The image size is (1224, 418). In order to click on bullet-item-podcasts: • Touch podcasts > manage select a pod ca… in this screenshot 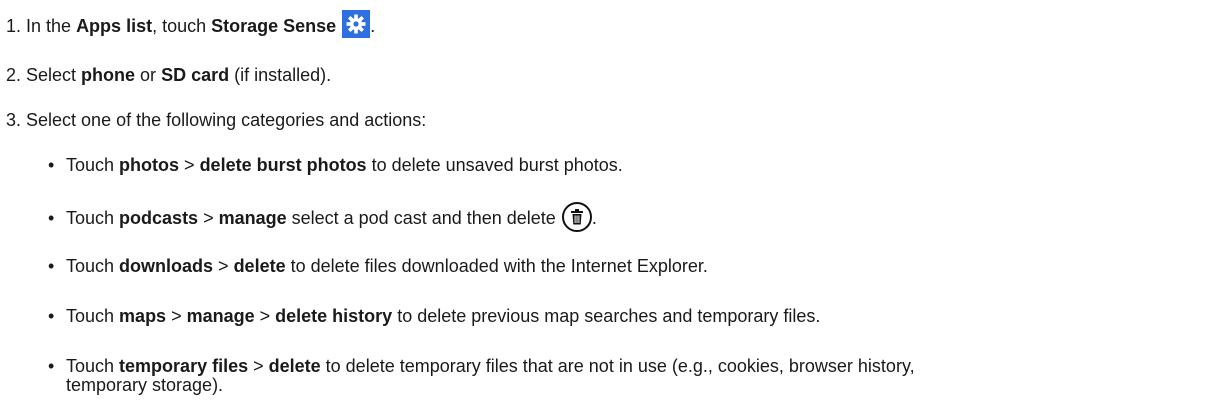, I will do `click(322, 217)`.